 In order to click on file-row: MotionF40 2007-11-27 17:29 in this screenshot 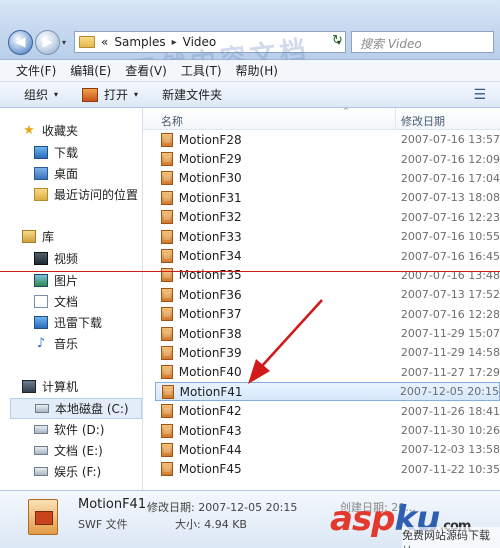, I will do `click(327, 372)`.